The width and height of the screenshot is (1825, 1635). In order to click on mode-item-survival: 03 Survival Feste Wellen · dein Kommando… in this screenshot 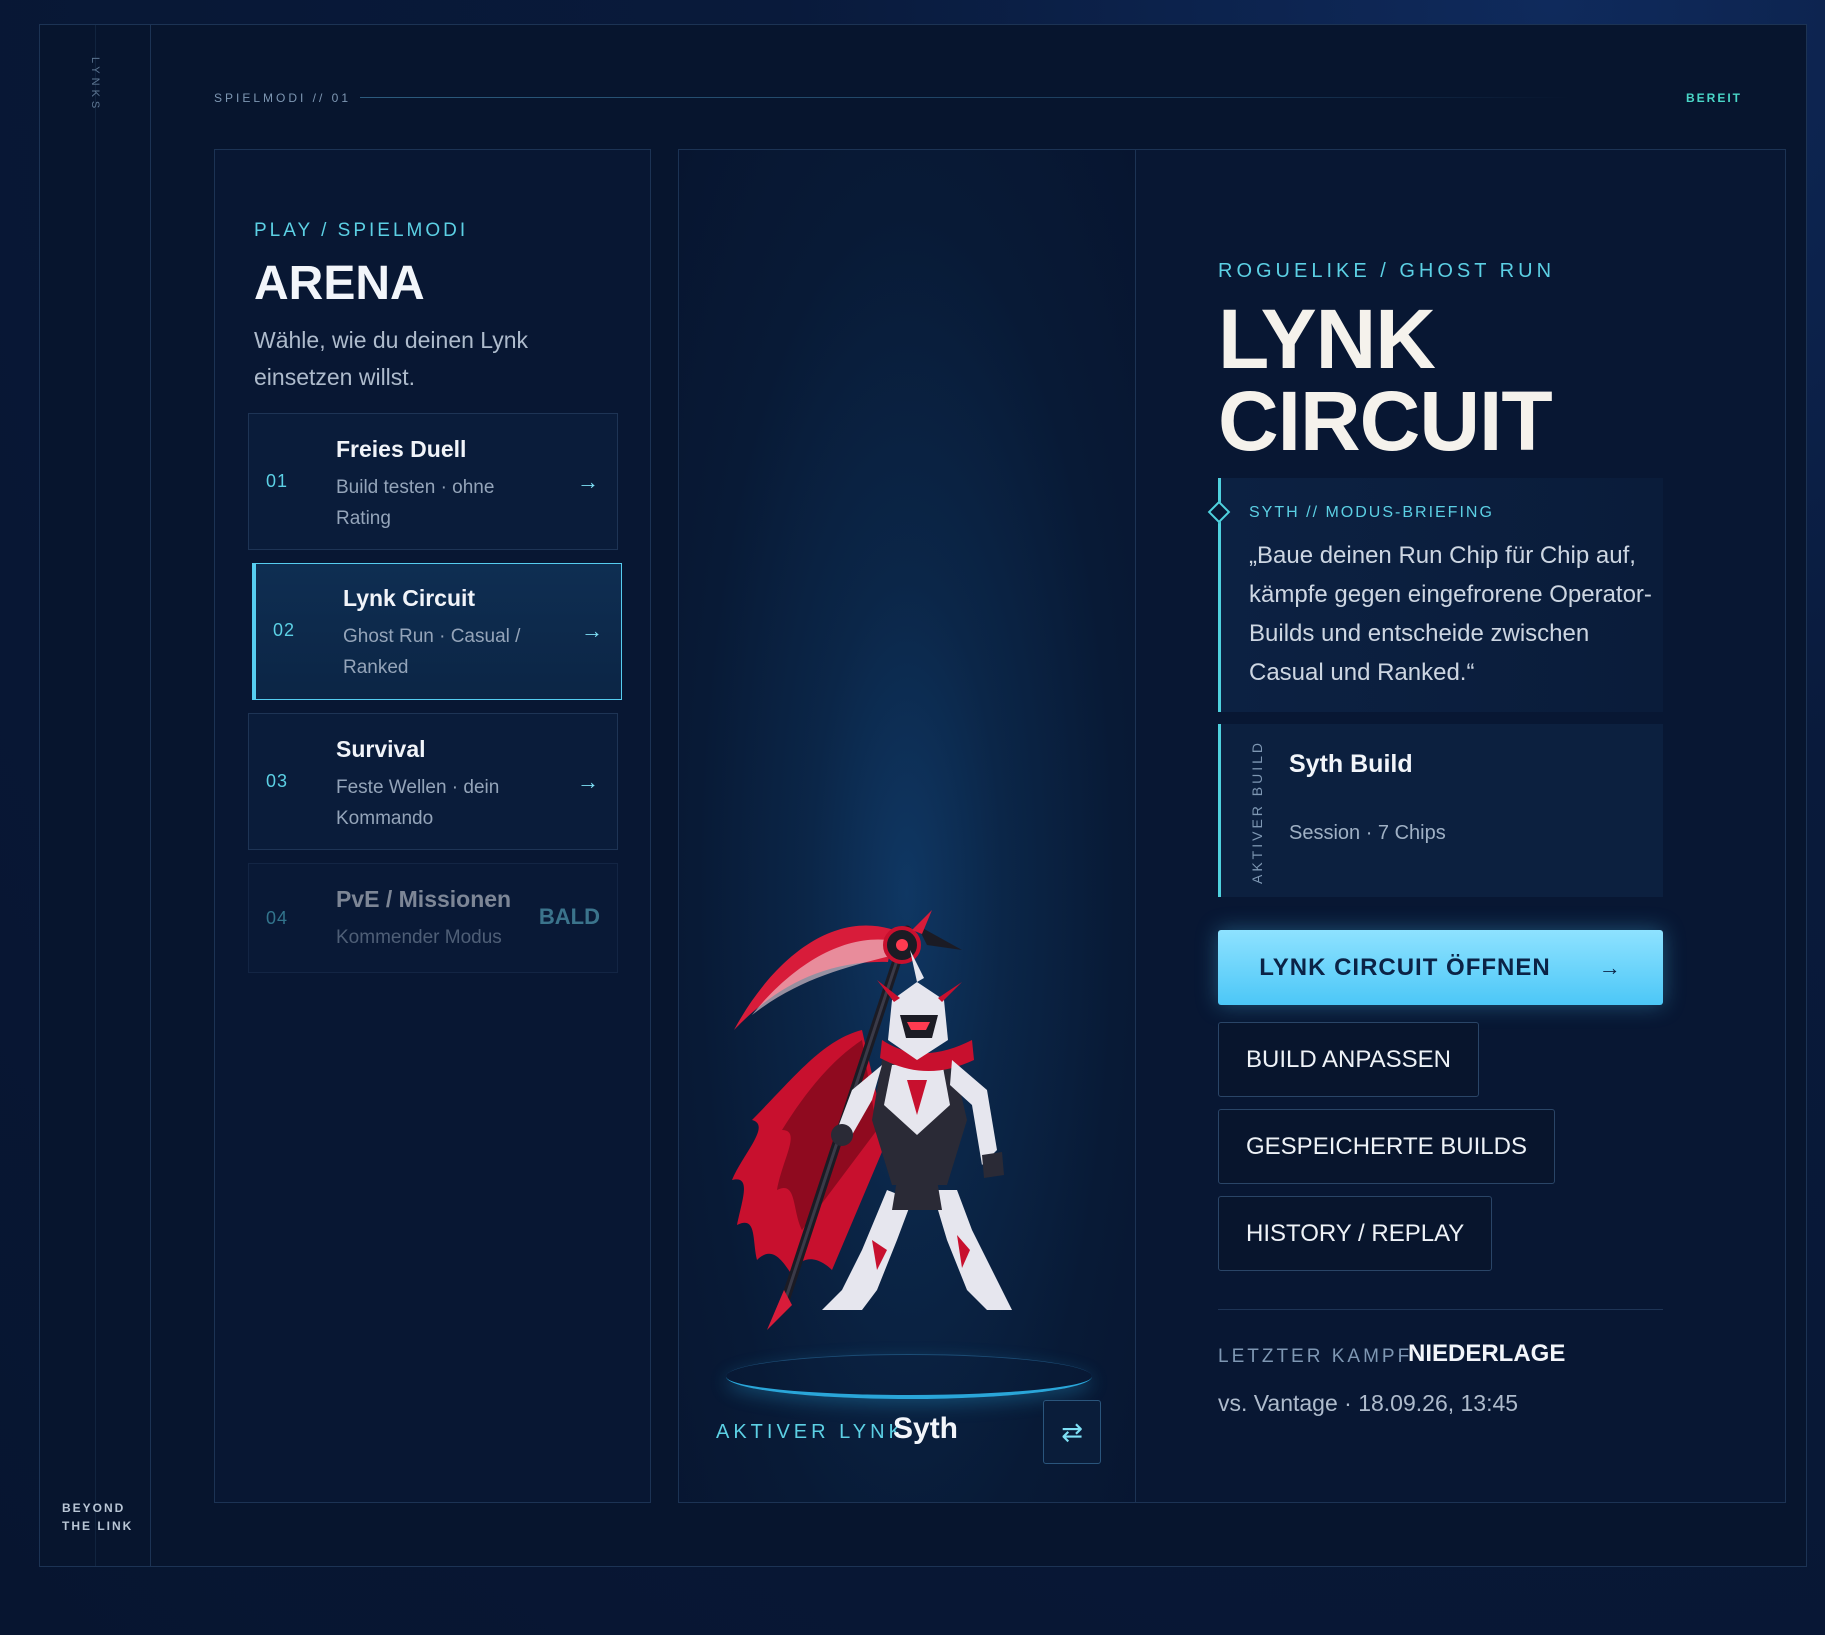, I will do `click(433, 781)`.